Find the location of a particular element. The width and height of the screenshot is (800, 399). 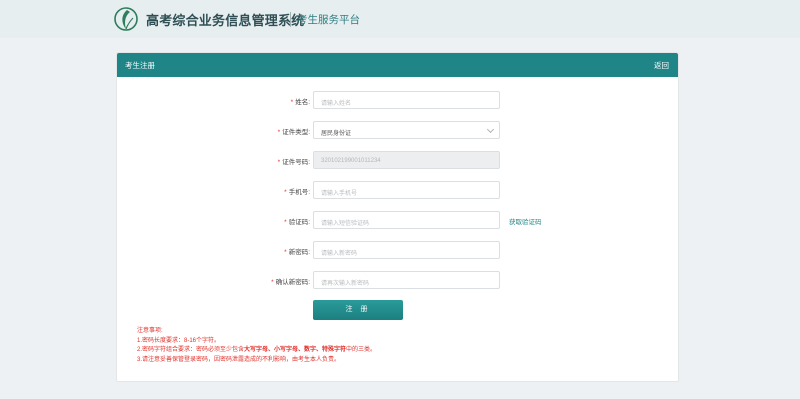

form-row-new-password: * 新密码: 请输入新密码 is located at coordinates (398, 250).